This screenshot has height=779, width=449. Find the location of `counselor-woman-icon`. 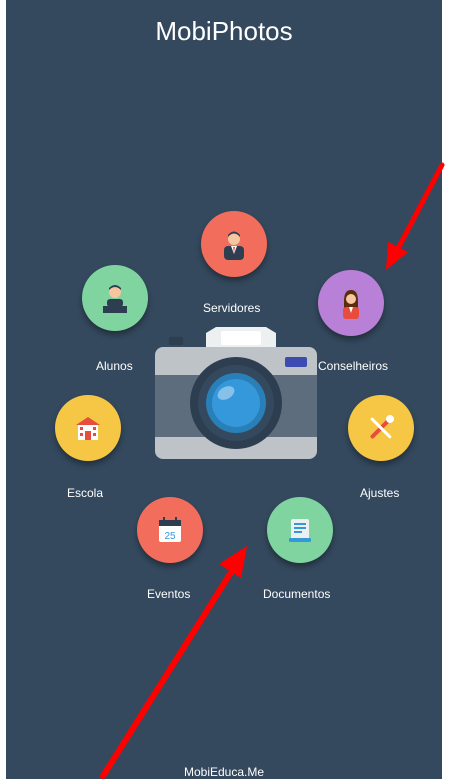

counselor-woman-icon is located at coordinates (351, 304).